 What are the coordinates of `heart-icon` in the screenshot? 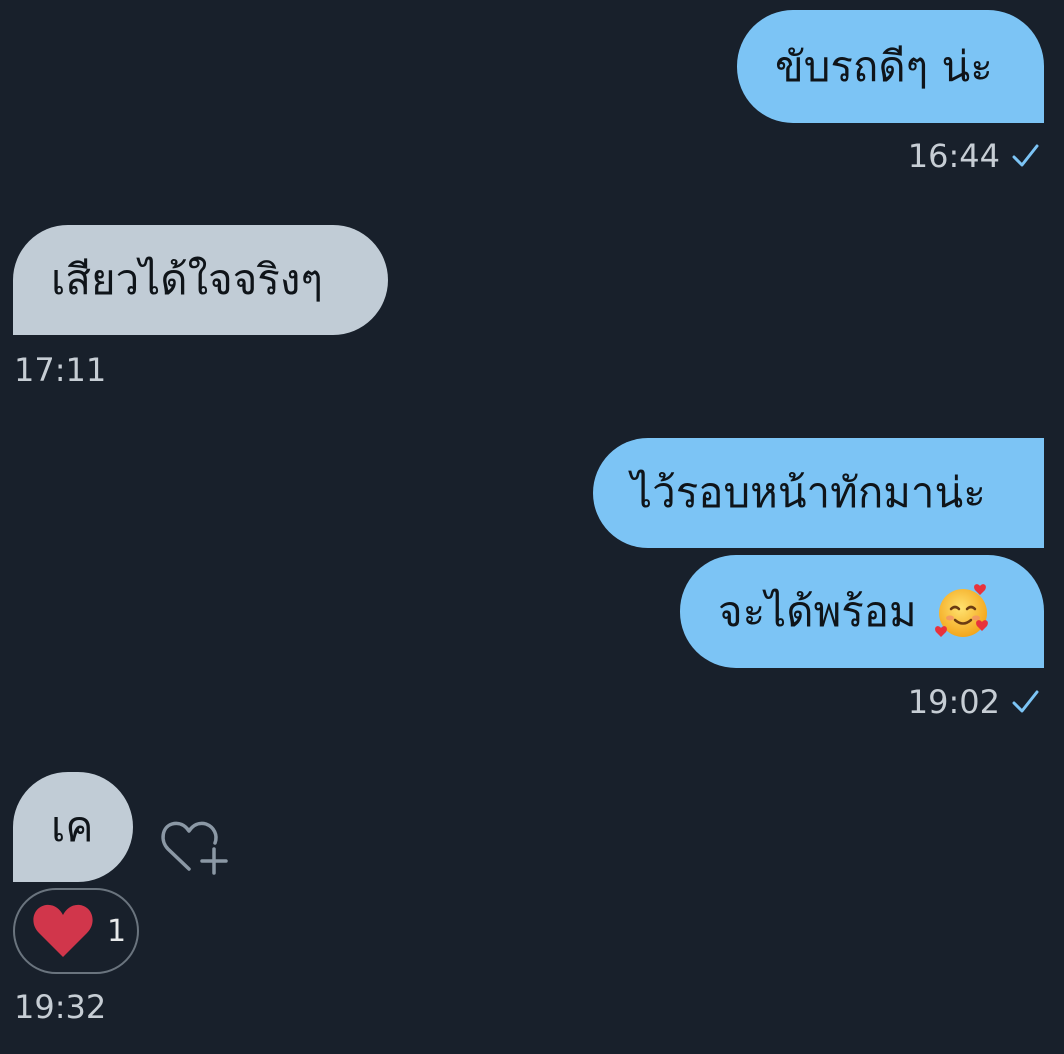 It's located at (63, 930).